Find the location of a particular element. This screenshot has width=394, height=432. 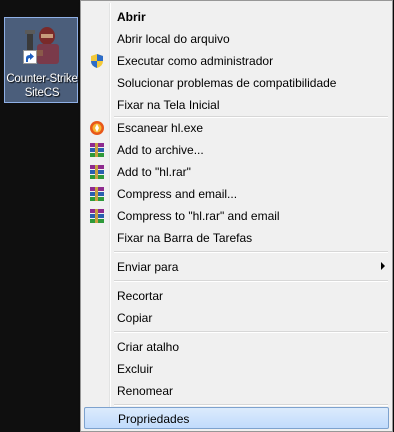

menu-item-fixar-tela-inicial: Fixar na Tela Inicial is located at coordinates (236, 104).